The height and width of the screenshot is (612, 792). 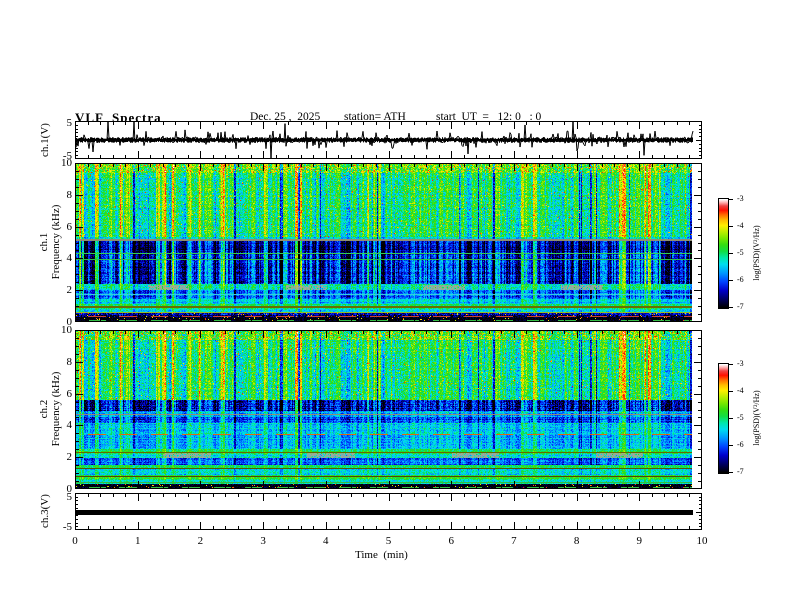 What do you see at coordinates (44, 409) in the screenshot?
I see `spec2-y-axis-label-line1: ch.2` at bounding box center [44, 409].